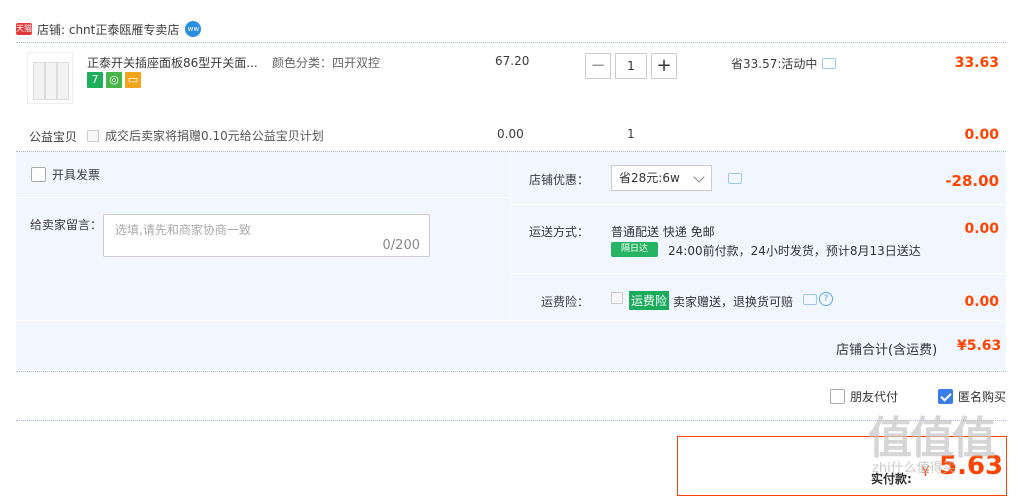 This screenshot has width=1016, height=496. I want to click on discount-amount: -28.00, so click(972, 181).